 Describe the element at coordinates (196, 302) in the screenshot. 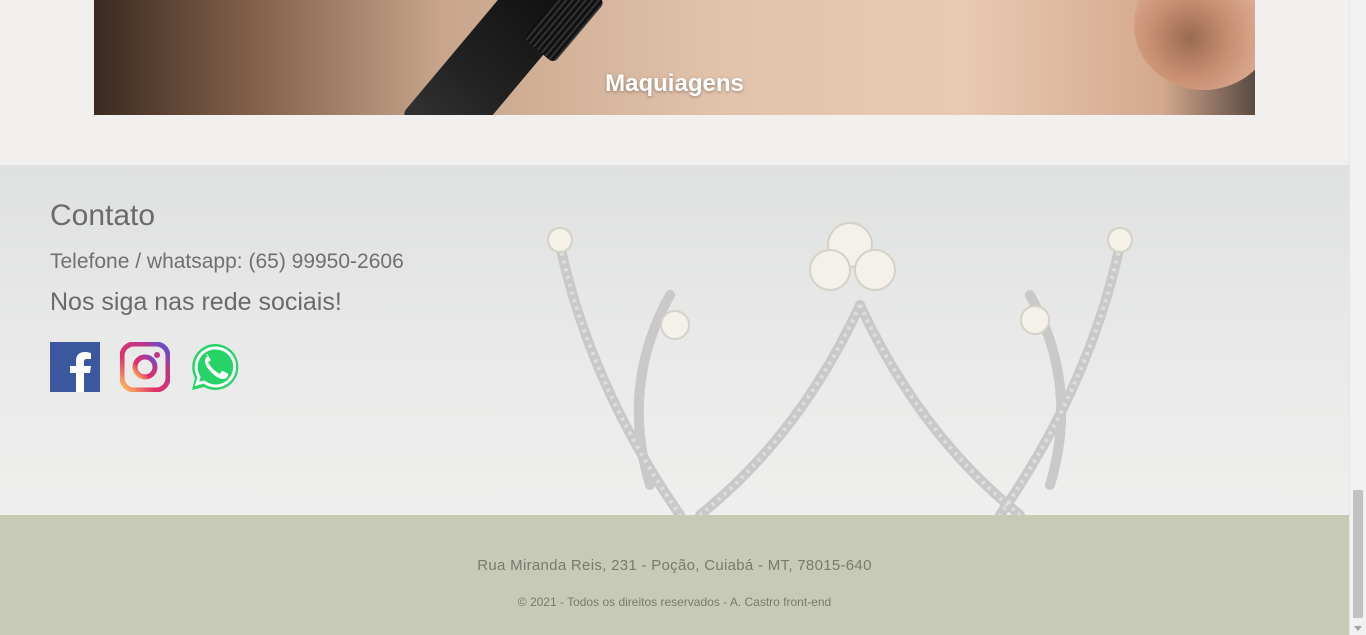

I see `social-follow-text: Nos siga nas rede sociais!` at that location.